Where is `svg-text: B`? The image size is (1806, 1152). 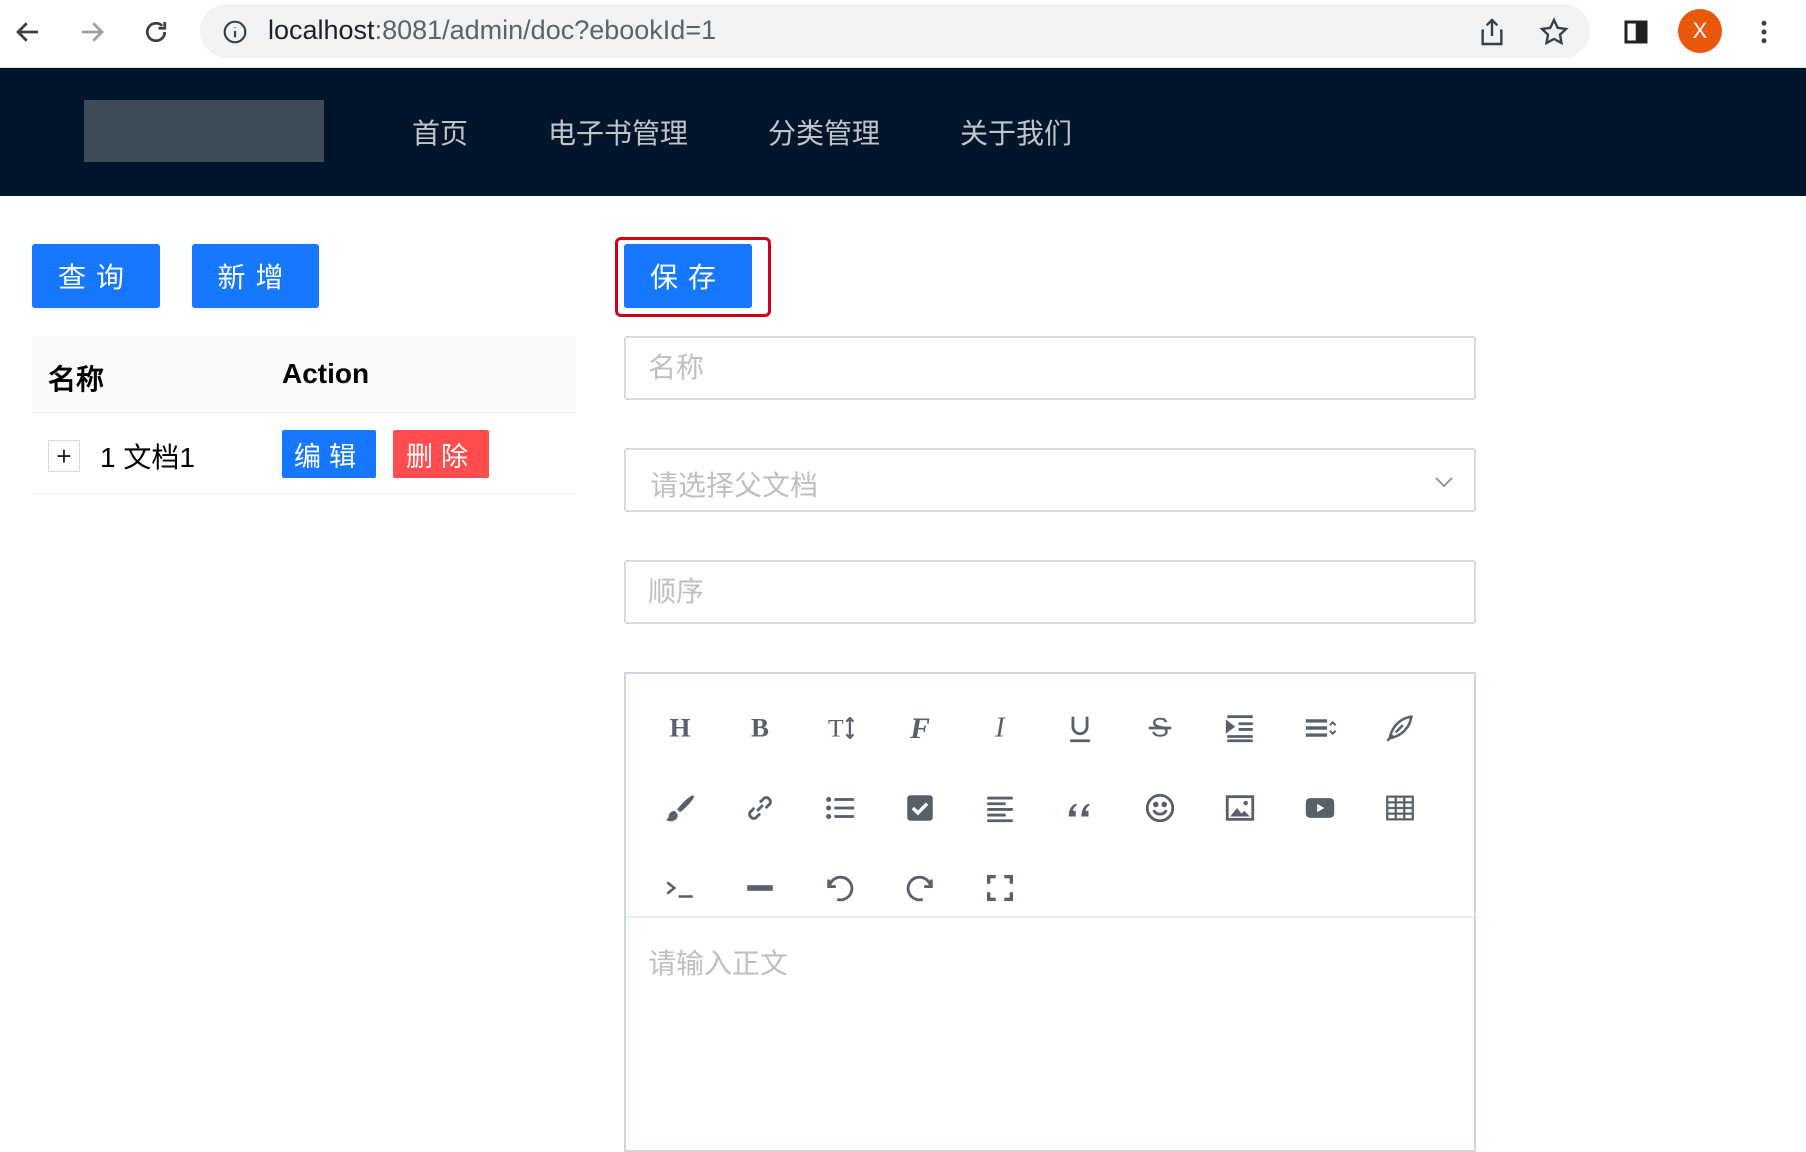
svg-text: B is located at coordinates (760, 728).